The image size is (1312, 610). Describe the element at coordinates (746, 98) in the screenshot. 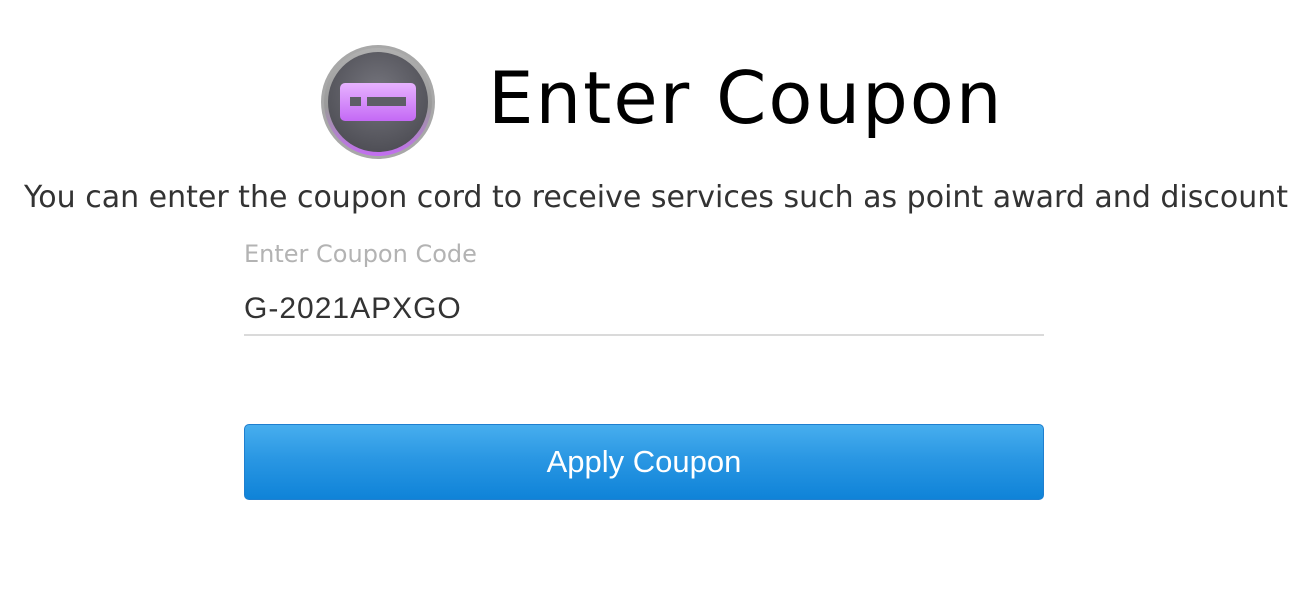

I see `page-title: Enter Coupon` at that location.